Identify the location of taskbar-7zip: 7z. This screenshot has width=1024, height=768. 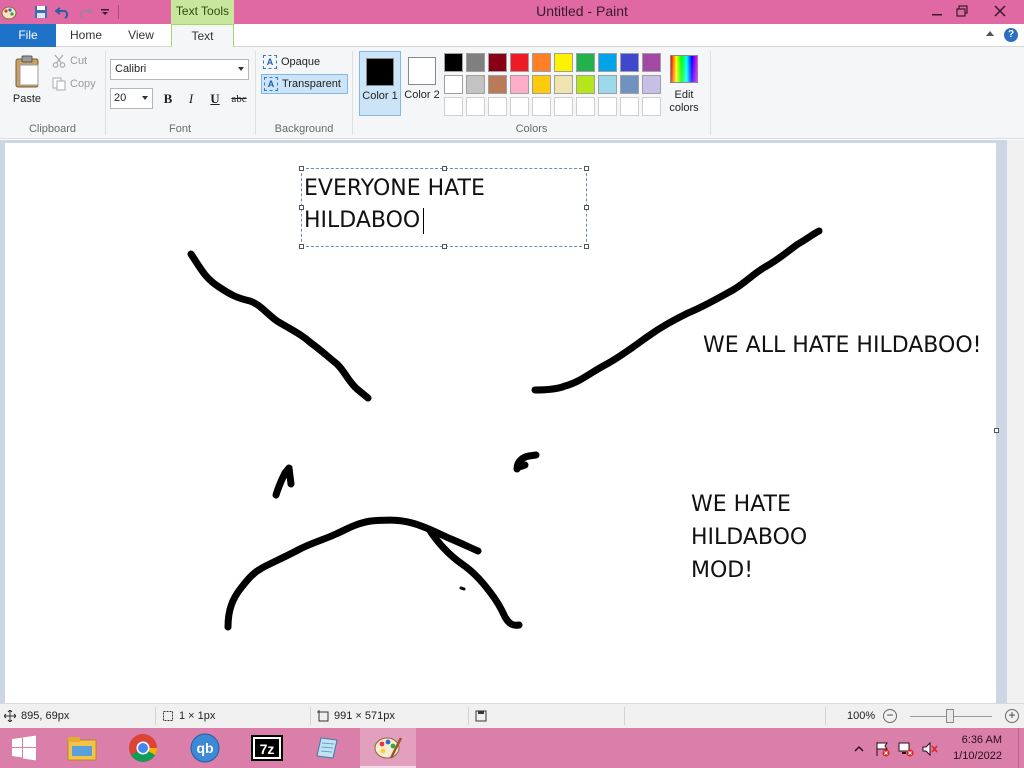
(267, 748).